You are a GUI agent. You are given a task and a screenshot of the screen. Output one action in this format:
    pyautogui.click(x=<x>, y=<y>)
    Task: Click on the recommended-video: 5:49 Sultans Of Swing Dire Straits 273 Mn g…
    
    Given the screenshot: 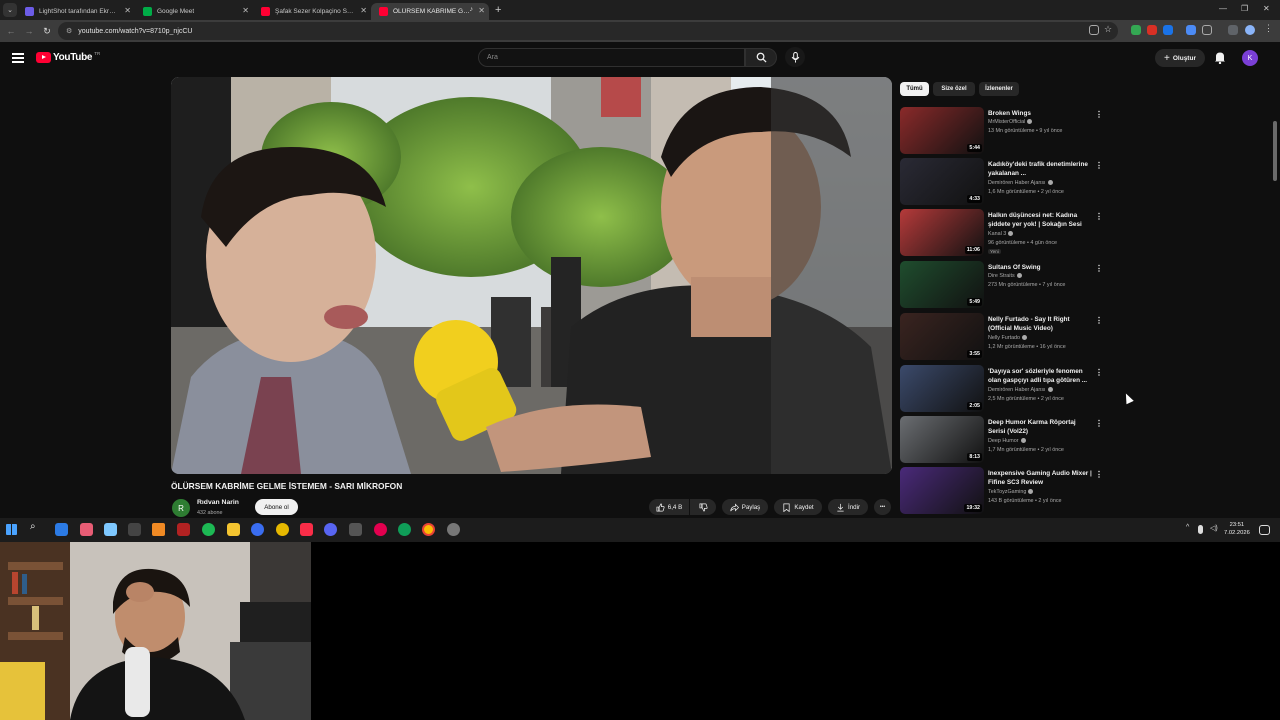 What is the action you would take?
    pyautogui.click(x=1002, y=285)
    